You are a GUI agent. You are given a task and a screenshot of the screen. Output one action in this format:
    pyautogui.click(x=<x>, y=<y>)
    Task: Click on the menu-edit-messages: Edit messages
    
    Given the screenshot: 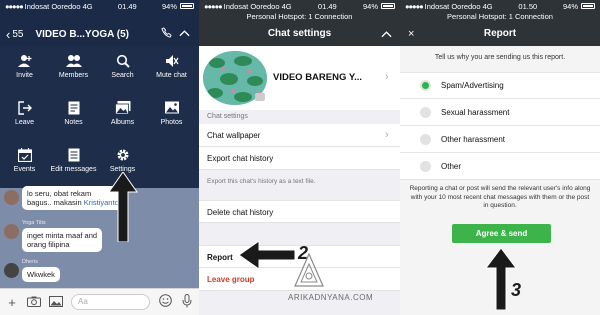 What is the action you would take?
    pyautogui.click(x=73, y=163)
    